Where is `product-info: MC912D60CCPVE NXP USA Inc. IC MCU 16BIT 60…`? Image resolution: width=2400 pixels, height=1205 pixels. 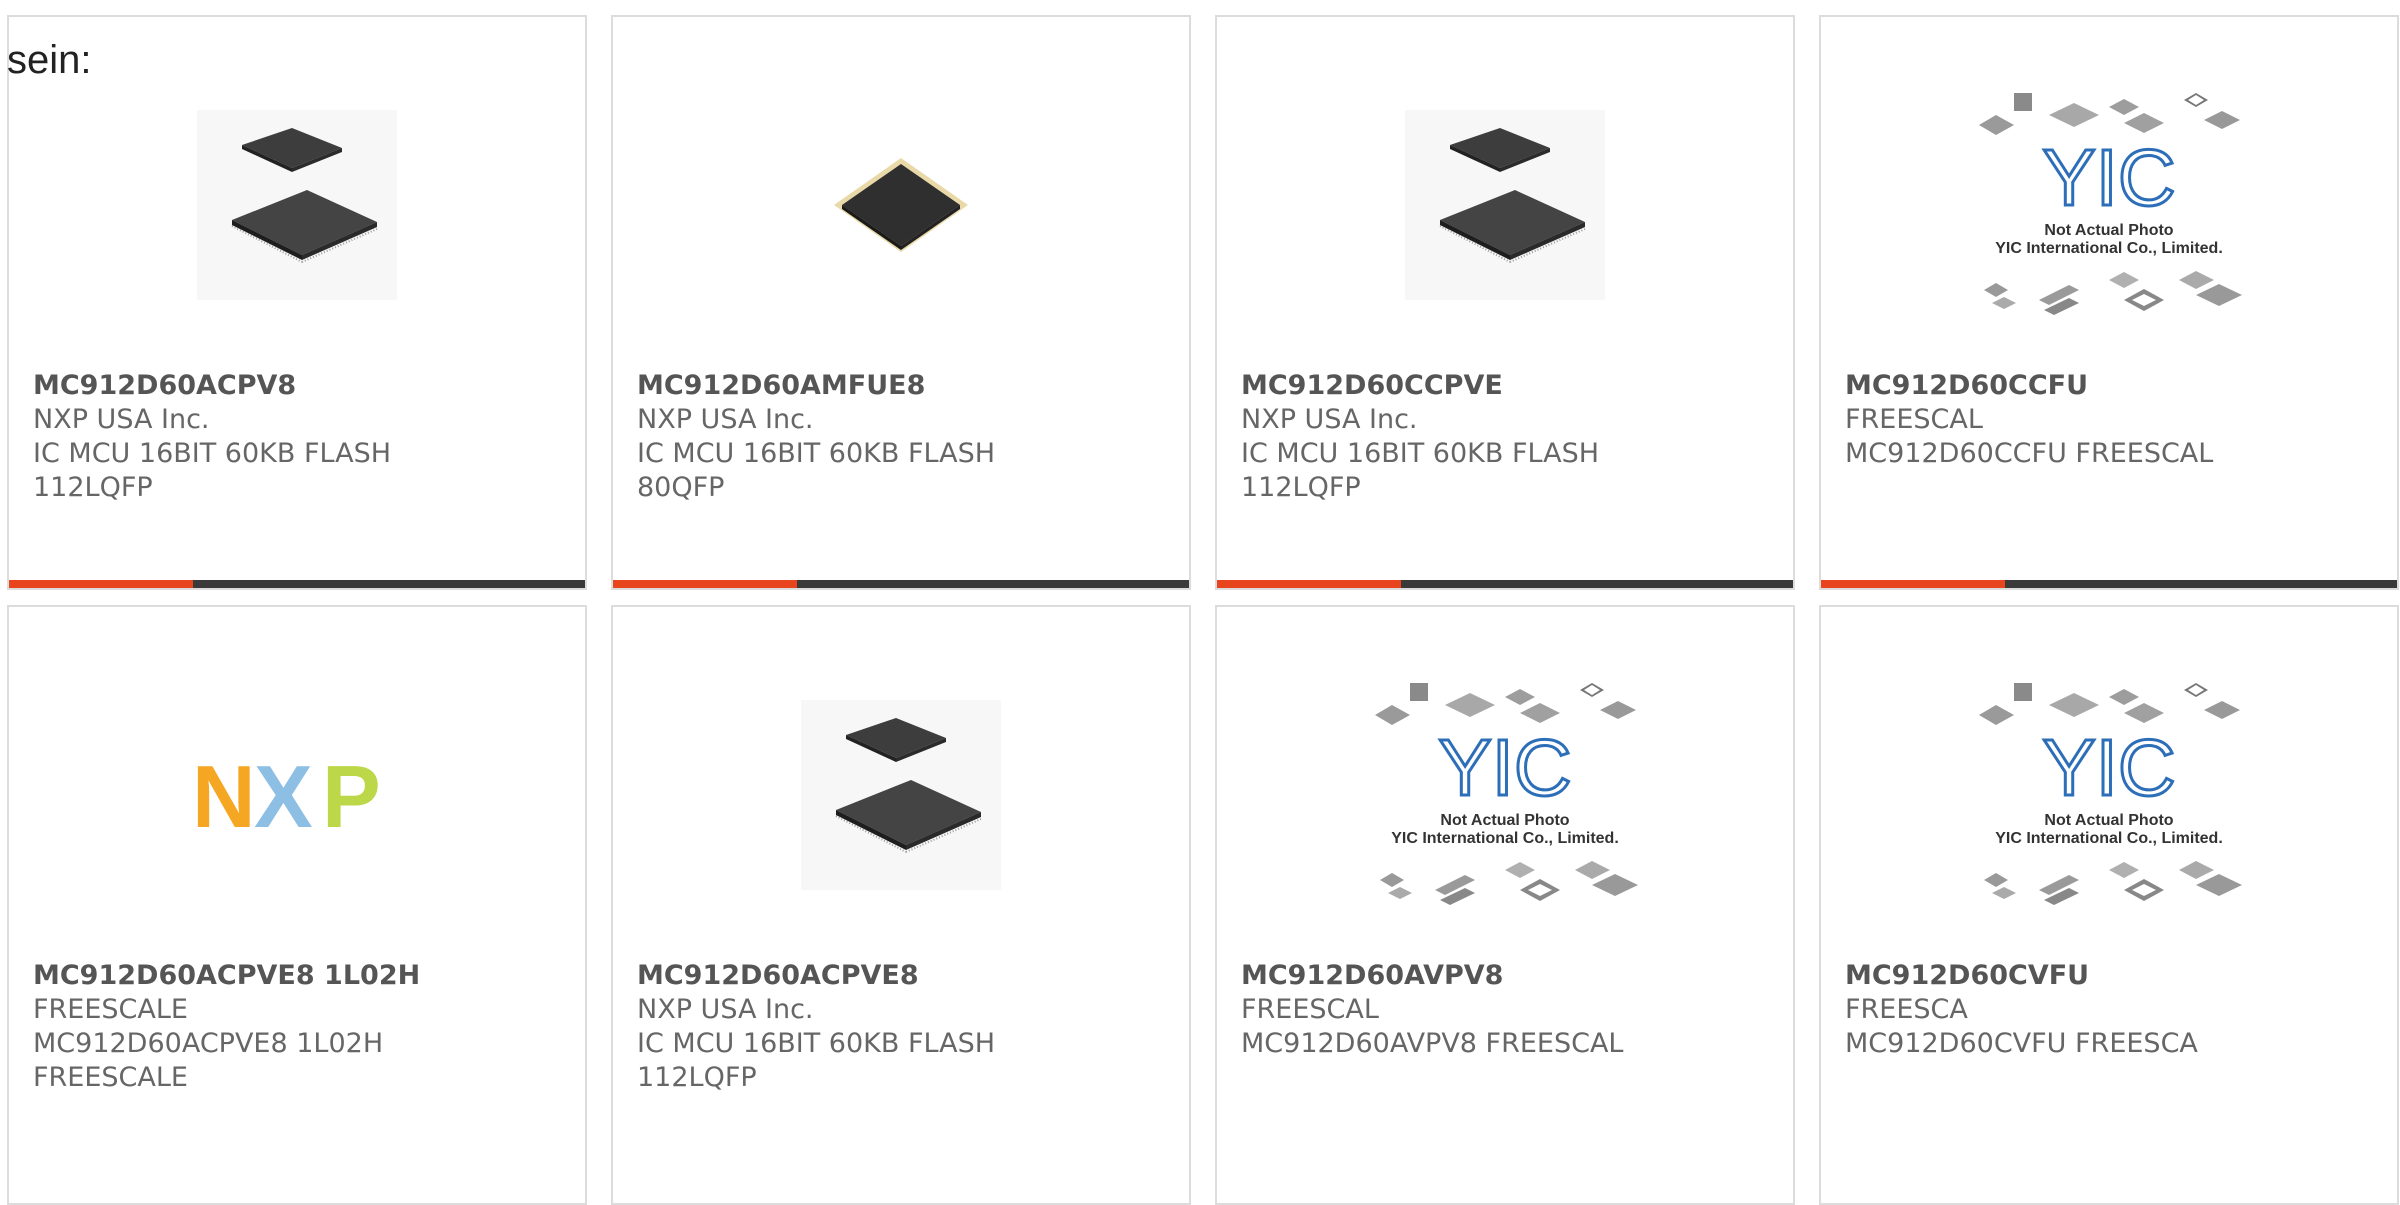
product-info: MC912D60CCPVE NXP USA Inc. IC MCU 16BIT 60… is located at coordinates (1507, 437).